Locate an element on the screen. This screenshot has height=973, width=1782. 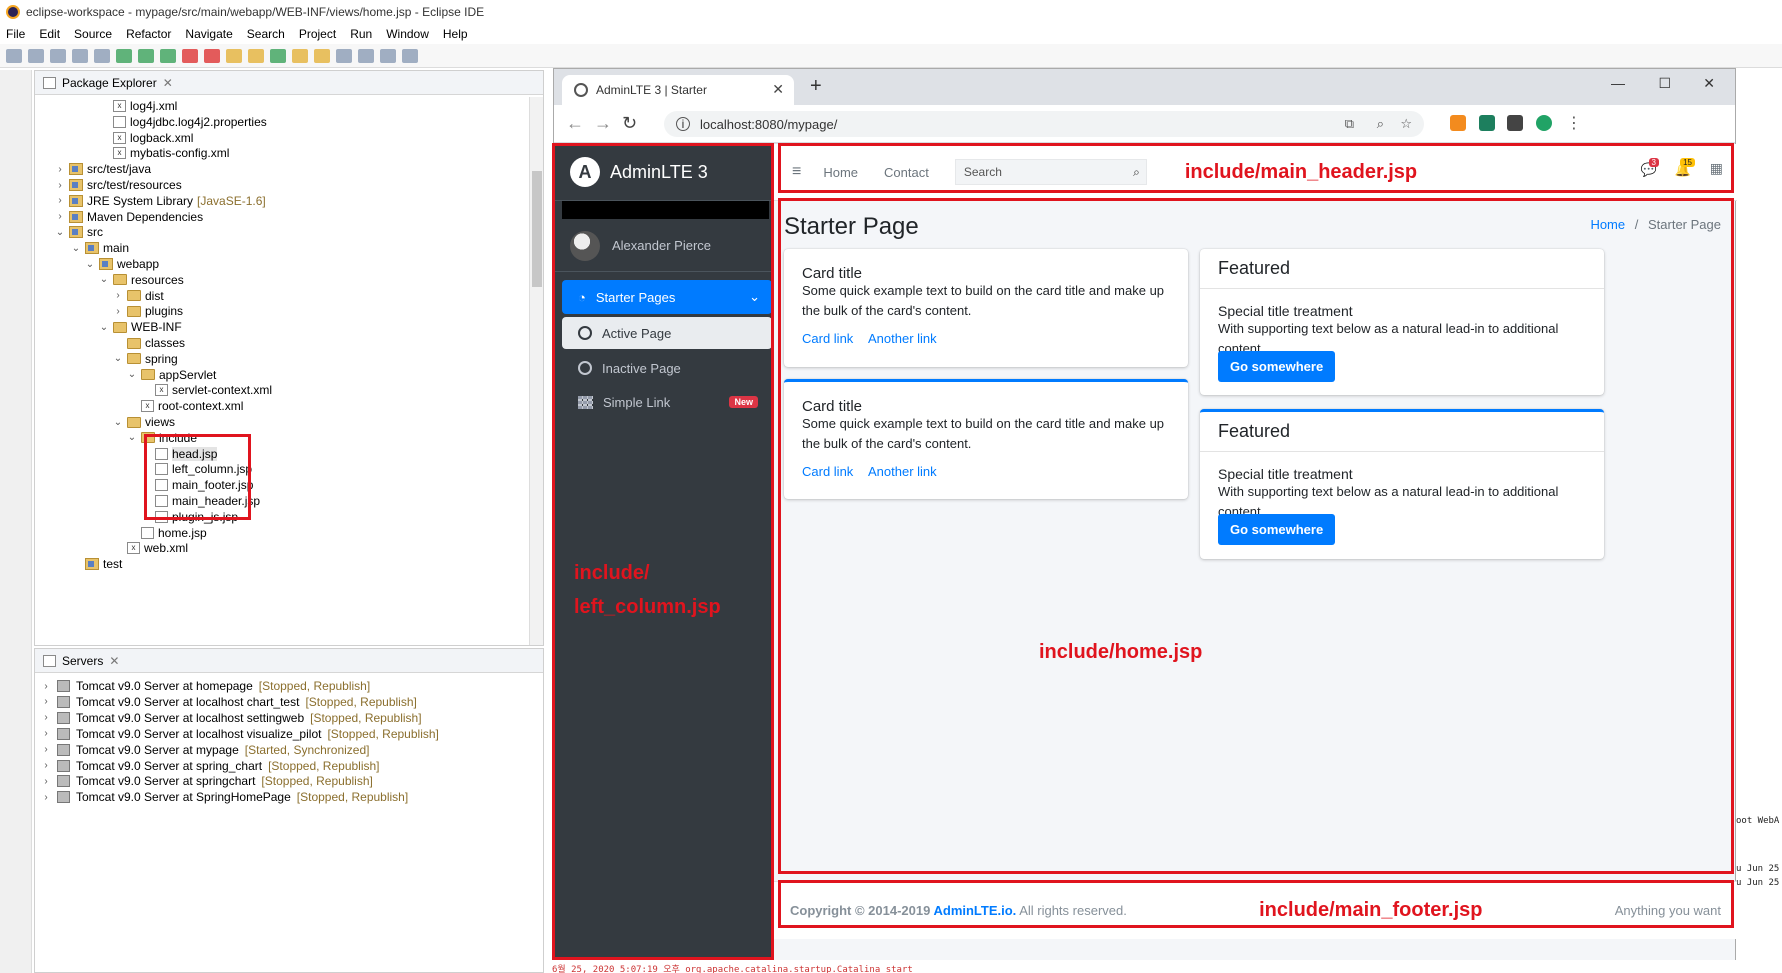
translate-icon: ⧉ is located at coordinates (1349, 124).